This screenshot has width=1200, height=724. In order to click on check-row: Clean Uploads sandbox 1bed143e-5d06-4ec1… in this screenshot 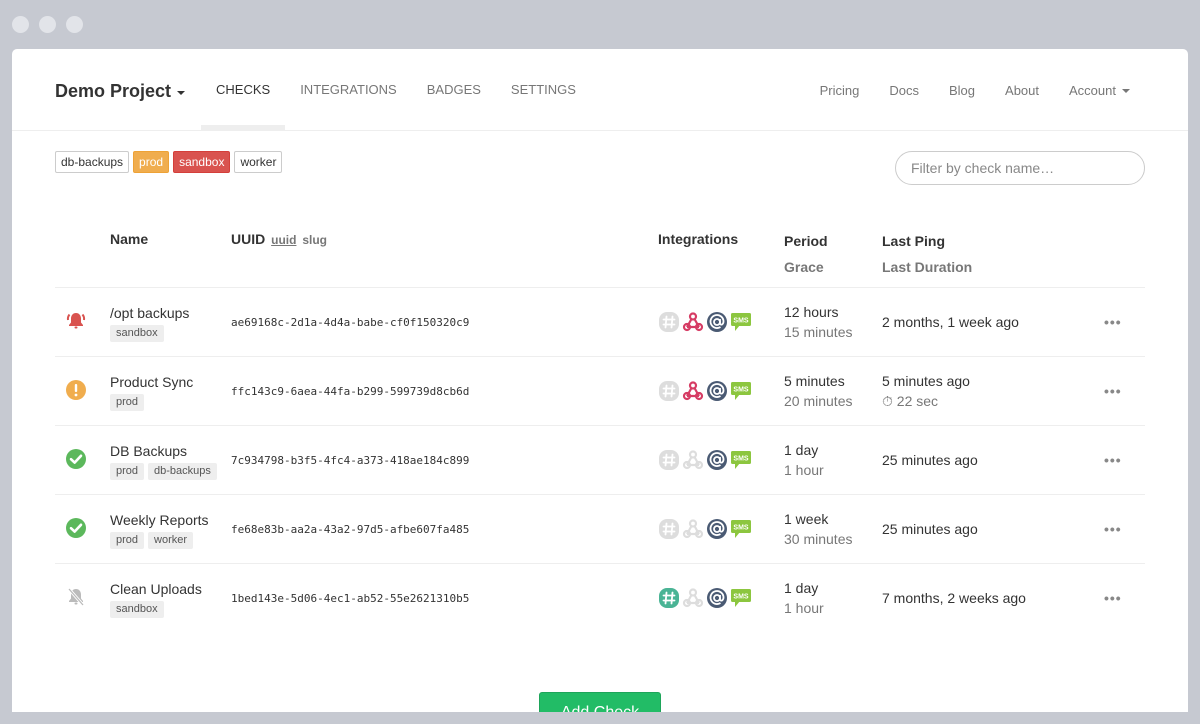, I will do `click(600, 598)`.